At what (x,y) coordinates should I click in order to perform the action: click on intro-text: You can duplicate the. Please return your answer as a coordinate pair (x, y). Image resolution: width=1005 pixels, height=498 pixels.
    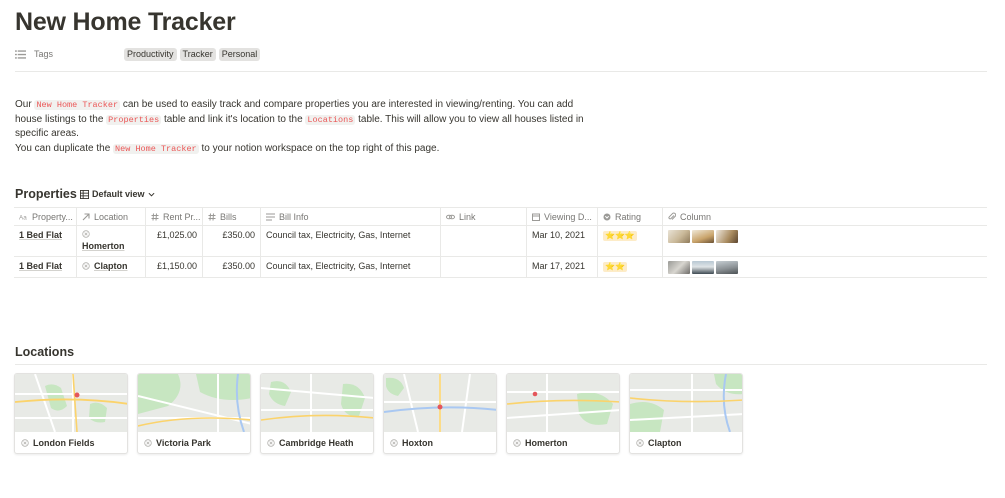
    Looking at the image, I should click on (63, 148).